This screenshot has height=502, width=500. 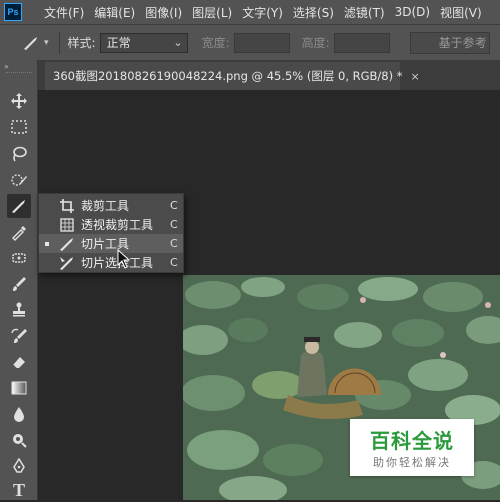 I want to click on blur-tool, so click(x=19, y=414).